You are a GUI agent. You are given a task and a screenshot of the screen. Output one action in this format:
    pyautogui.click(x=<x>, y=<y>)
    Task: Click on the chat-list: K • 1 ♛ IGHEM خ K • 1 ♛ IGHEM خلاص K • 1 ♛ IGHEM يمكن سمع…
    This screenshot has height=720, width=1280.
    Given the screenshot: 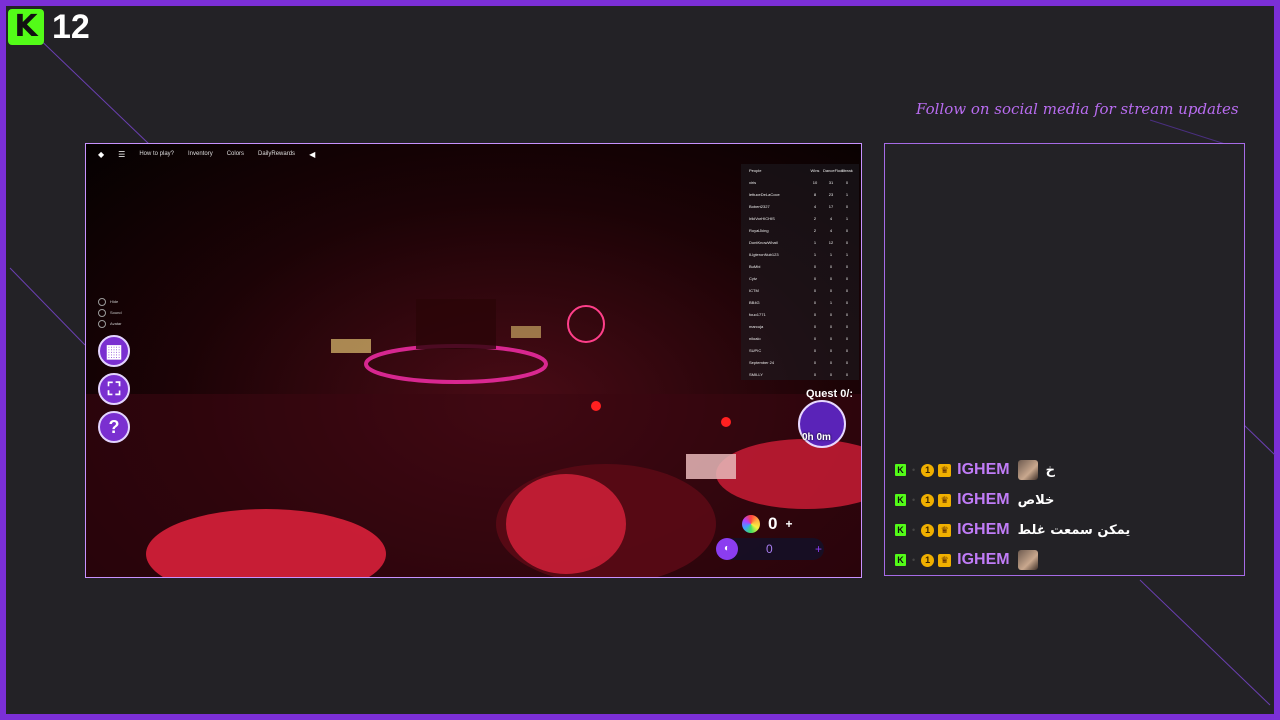 What is the action you would take?
    pyautogui.click(x=1065, y=515)
    